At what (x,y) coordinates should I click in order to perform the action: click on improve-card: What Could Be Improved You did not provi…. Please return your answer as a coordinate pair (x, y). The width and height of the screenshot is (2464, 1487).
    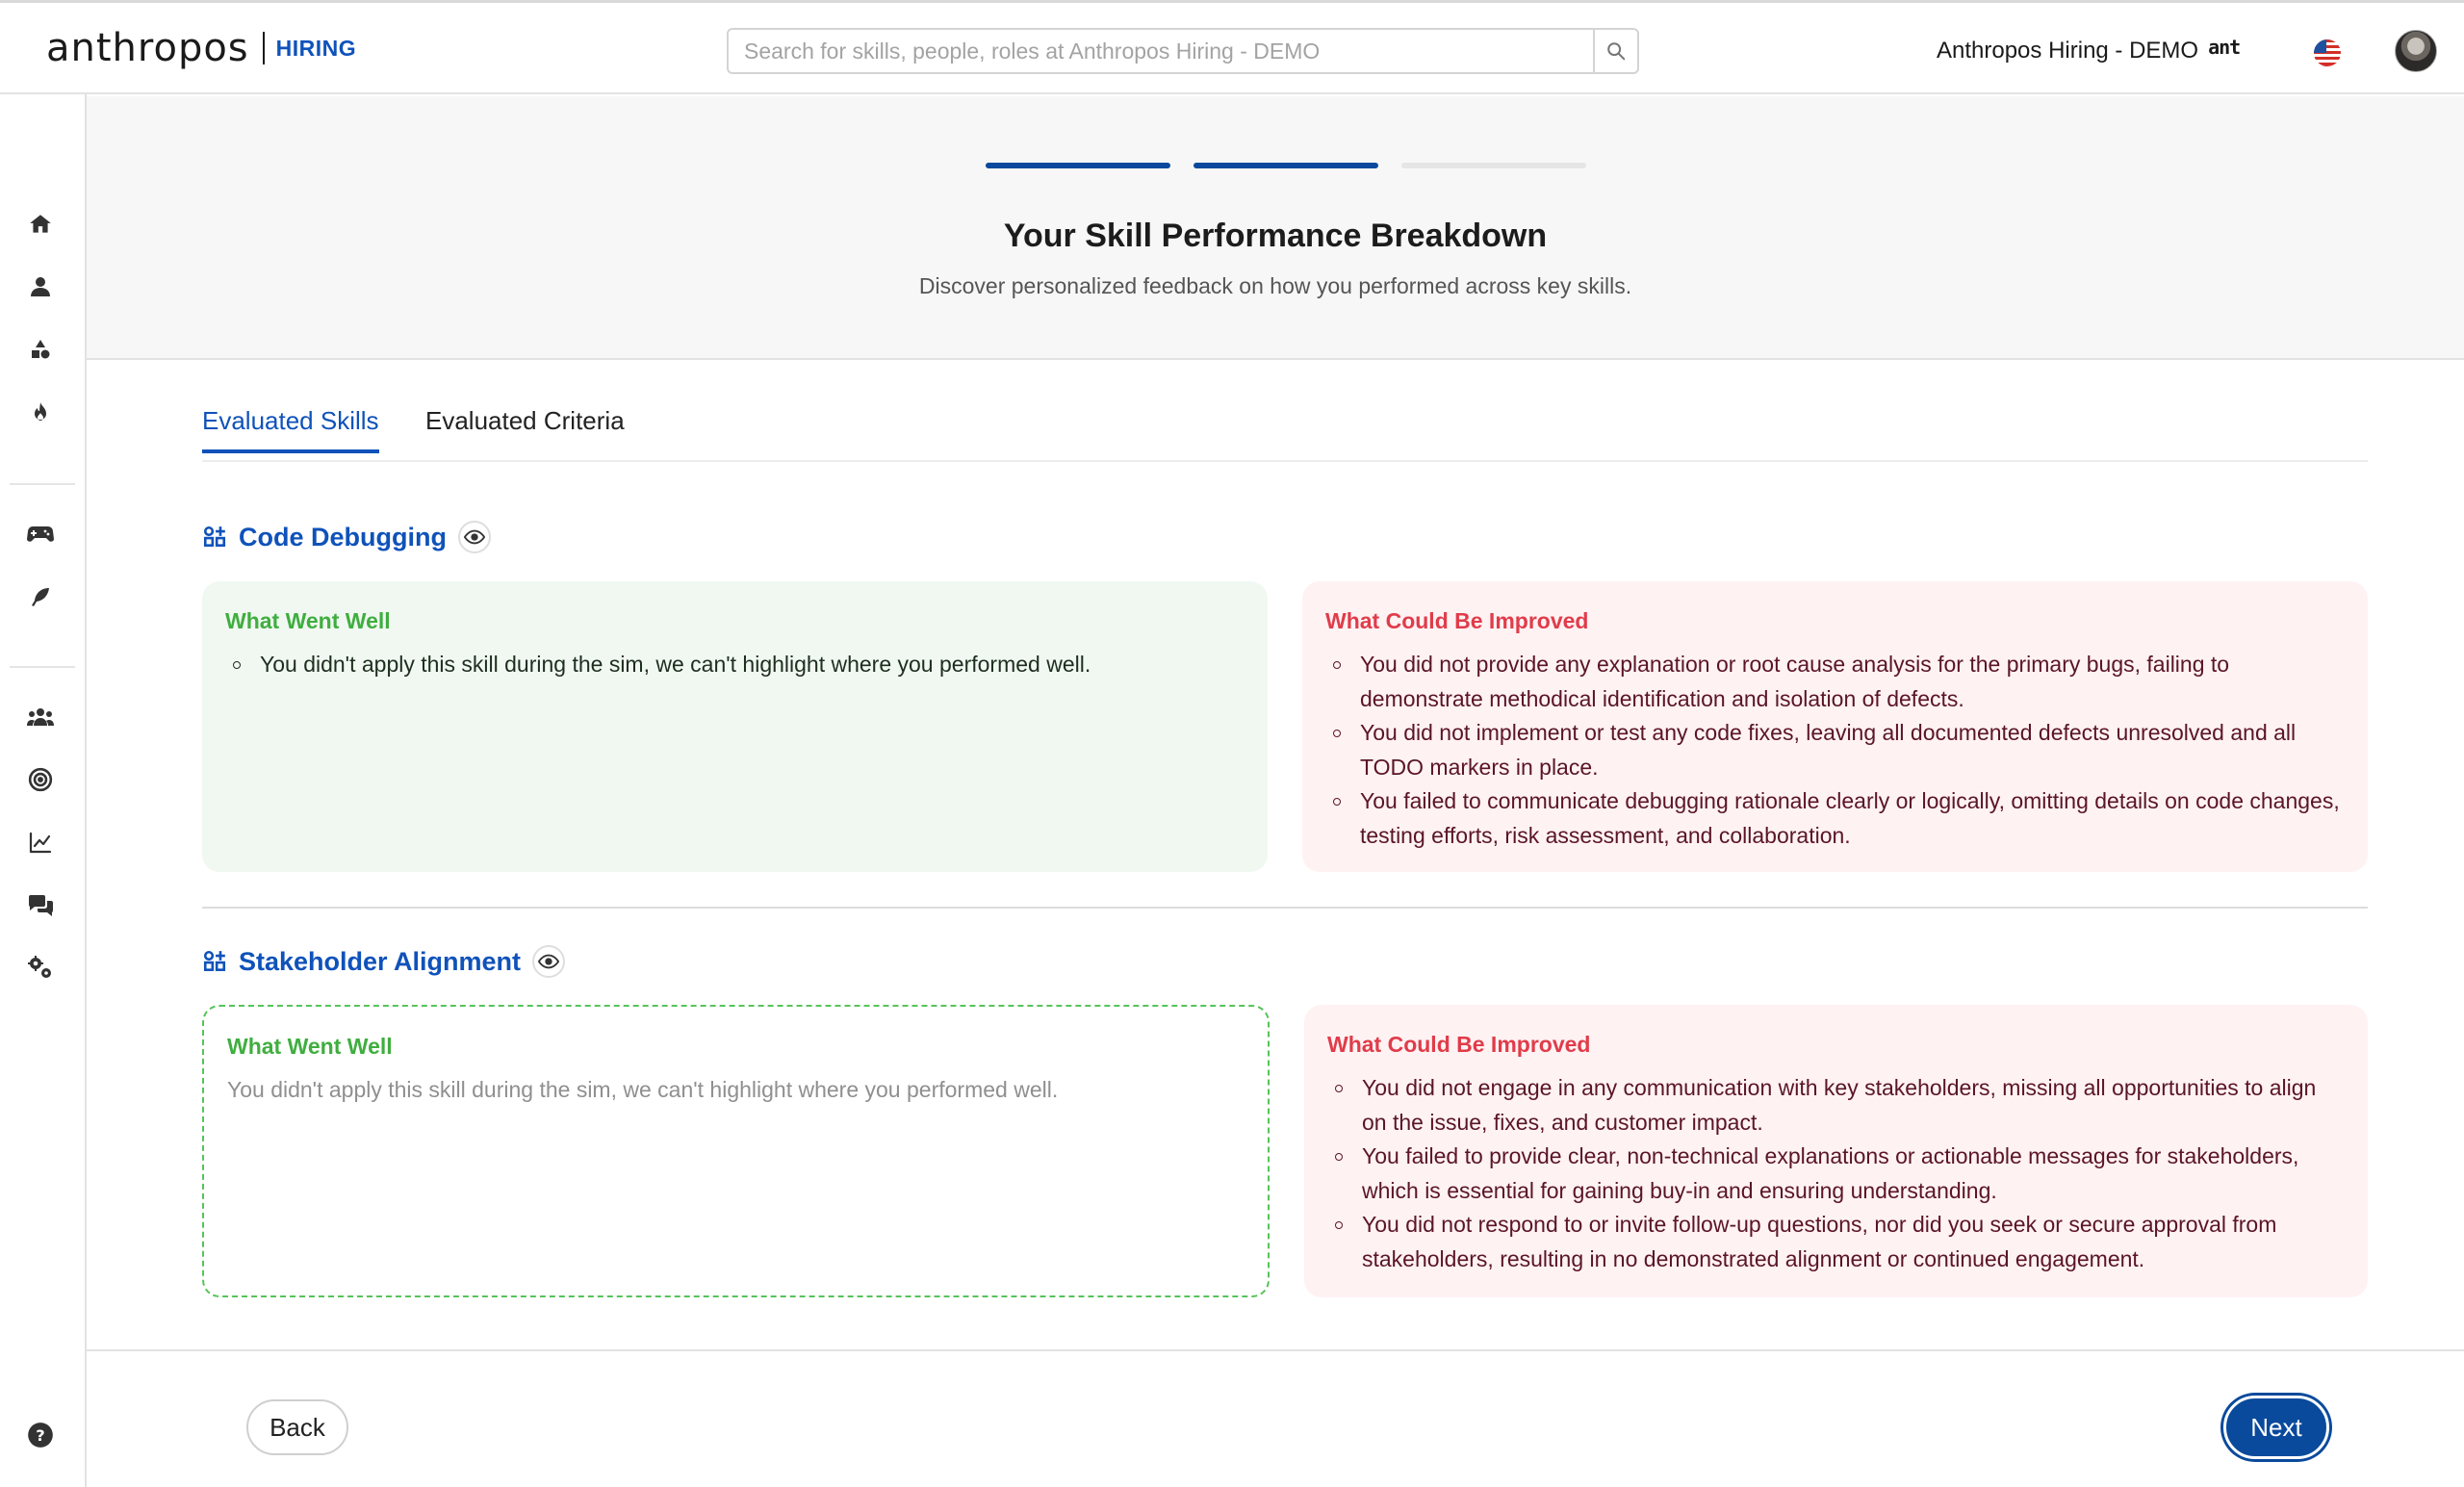
    Looking at the image, I should click on (1835, 726).